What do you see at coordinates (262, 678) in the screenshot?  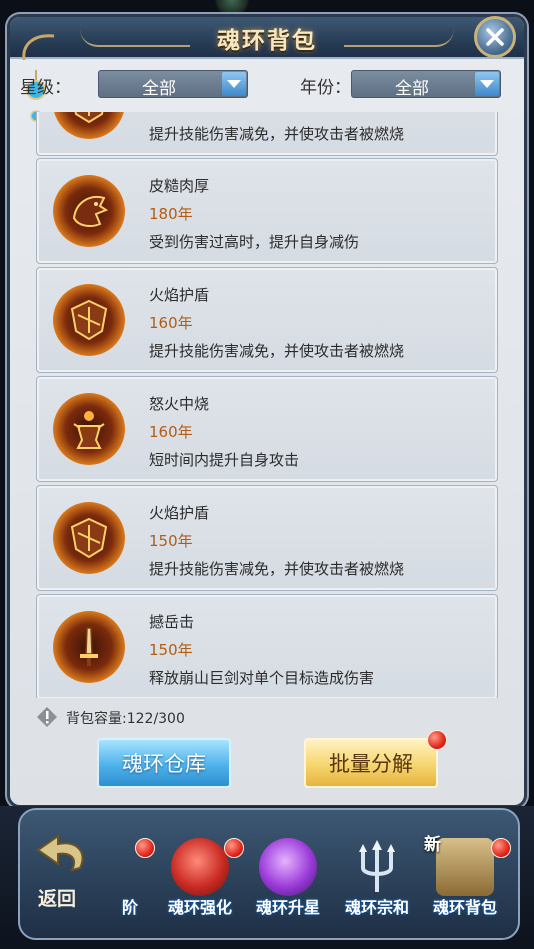 I see `item-description: 释放崩山巨剑对单个目标造成伤害` at bounding box center [262, 678].